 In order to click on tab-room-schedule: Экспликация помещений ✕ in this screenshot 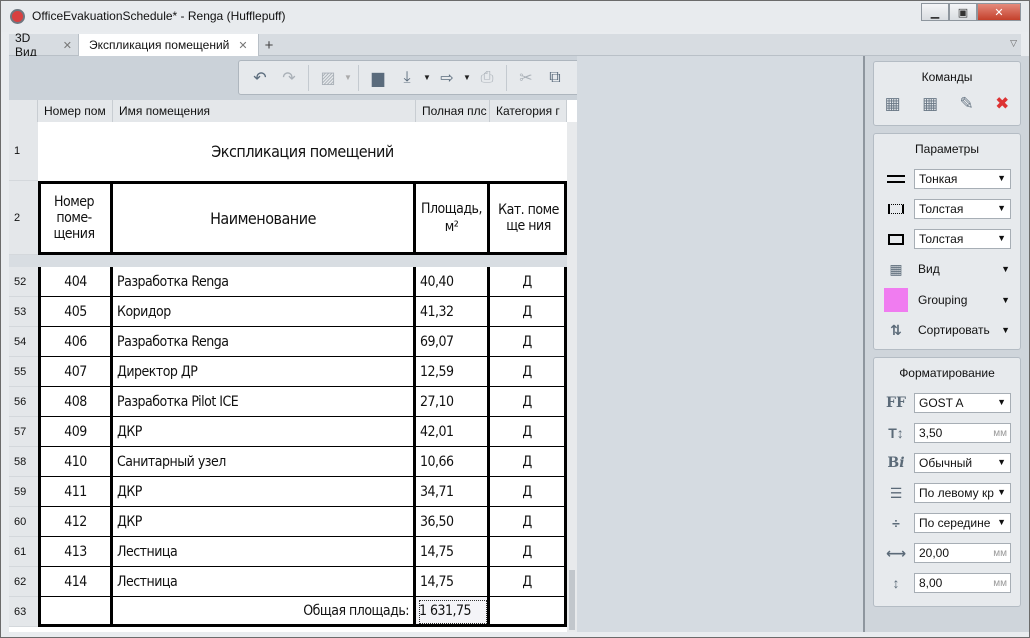, I will do `click(169, 45)`.